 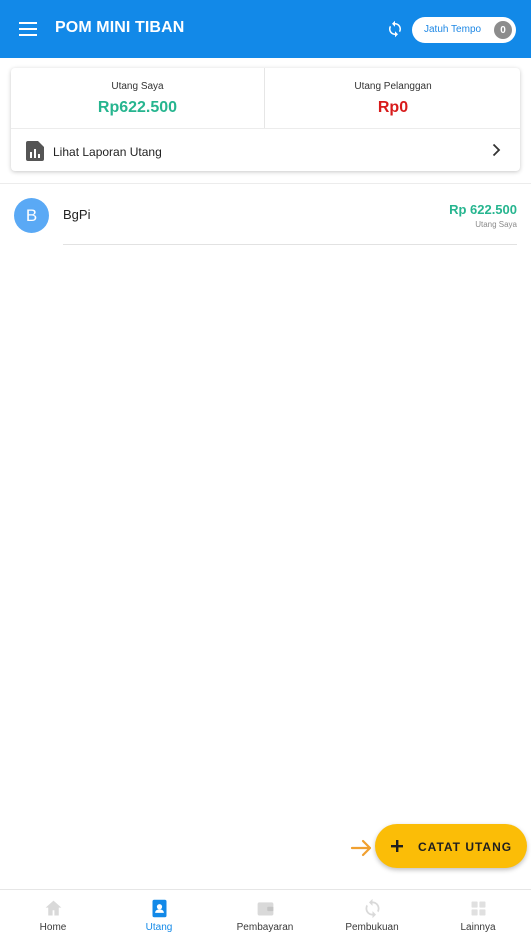 What do you see at coordinates (393, 86) in the screenshot?
I see `customer-debt-label: Utang Pelanggan` at bounding box center [393, 86].